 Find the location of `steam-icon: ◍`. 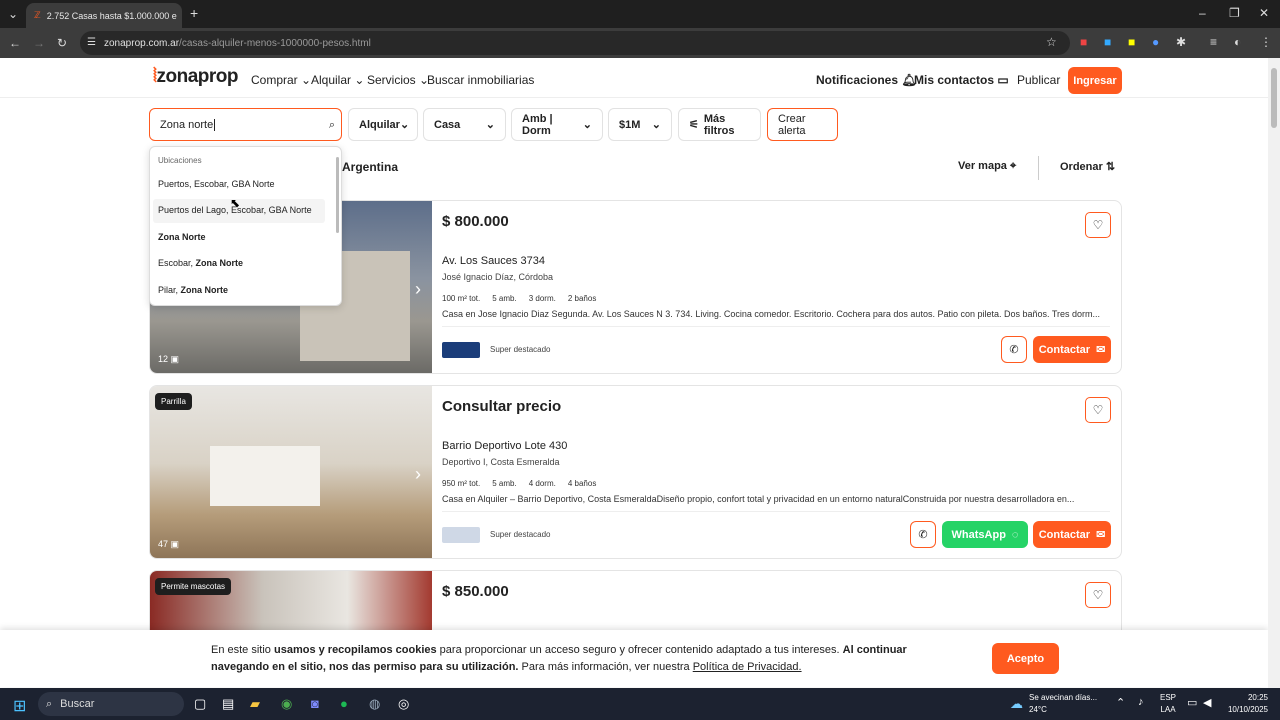

steam-icon: ◍ is located at coordinates (374, 704).